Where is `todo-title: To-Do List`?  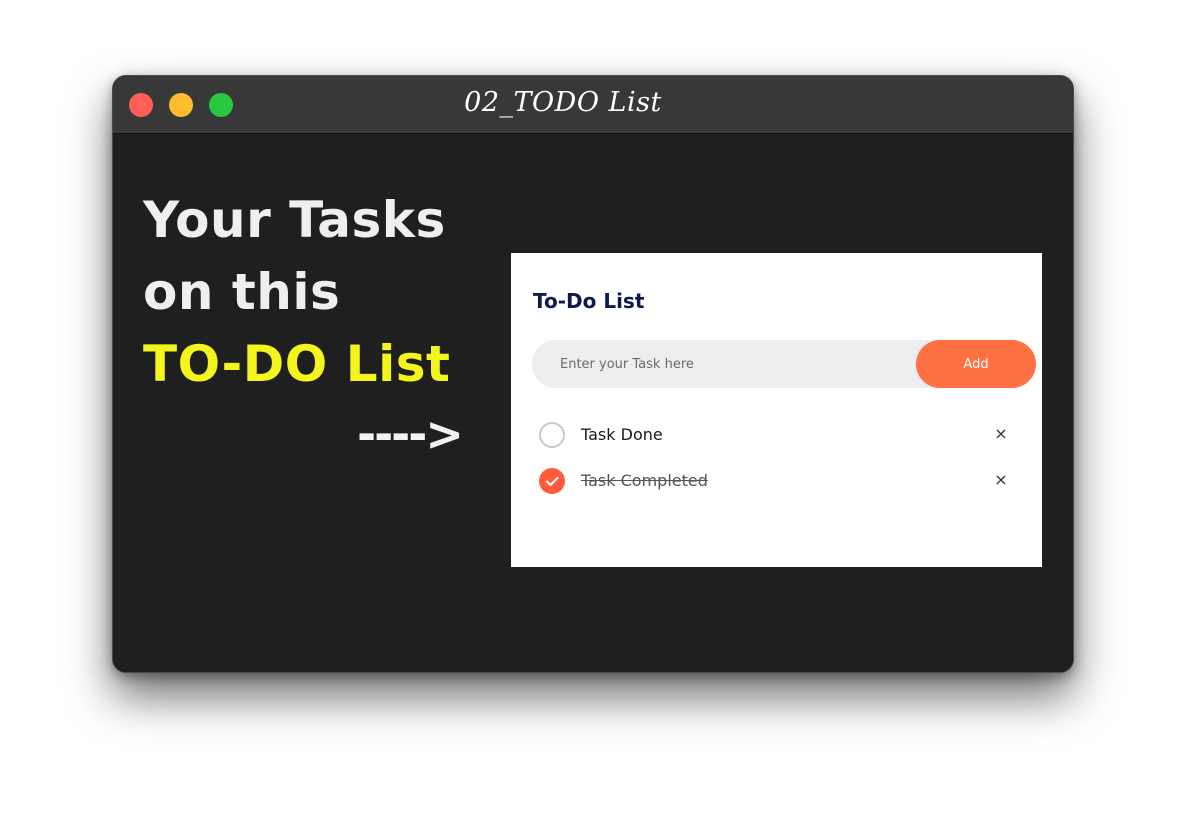
todo-title: To-Do List is located at coordinates (589, 301).